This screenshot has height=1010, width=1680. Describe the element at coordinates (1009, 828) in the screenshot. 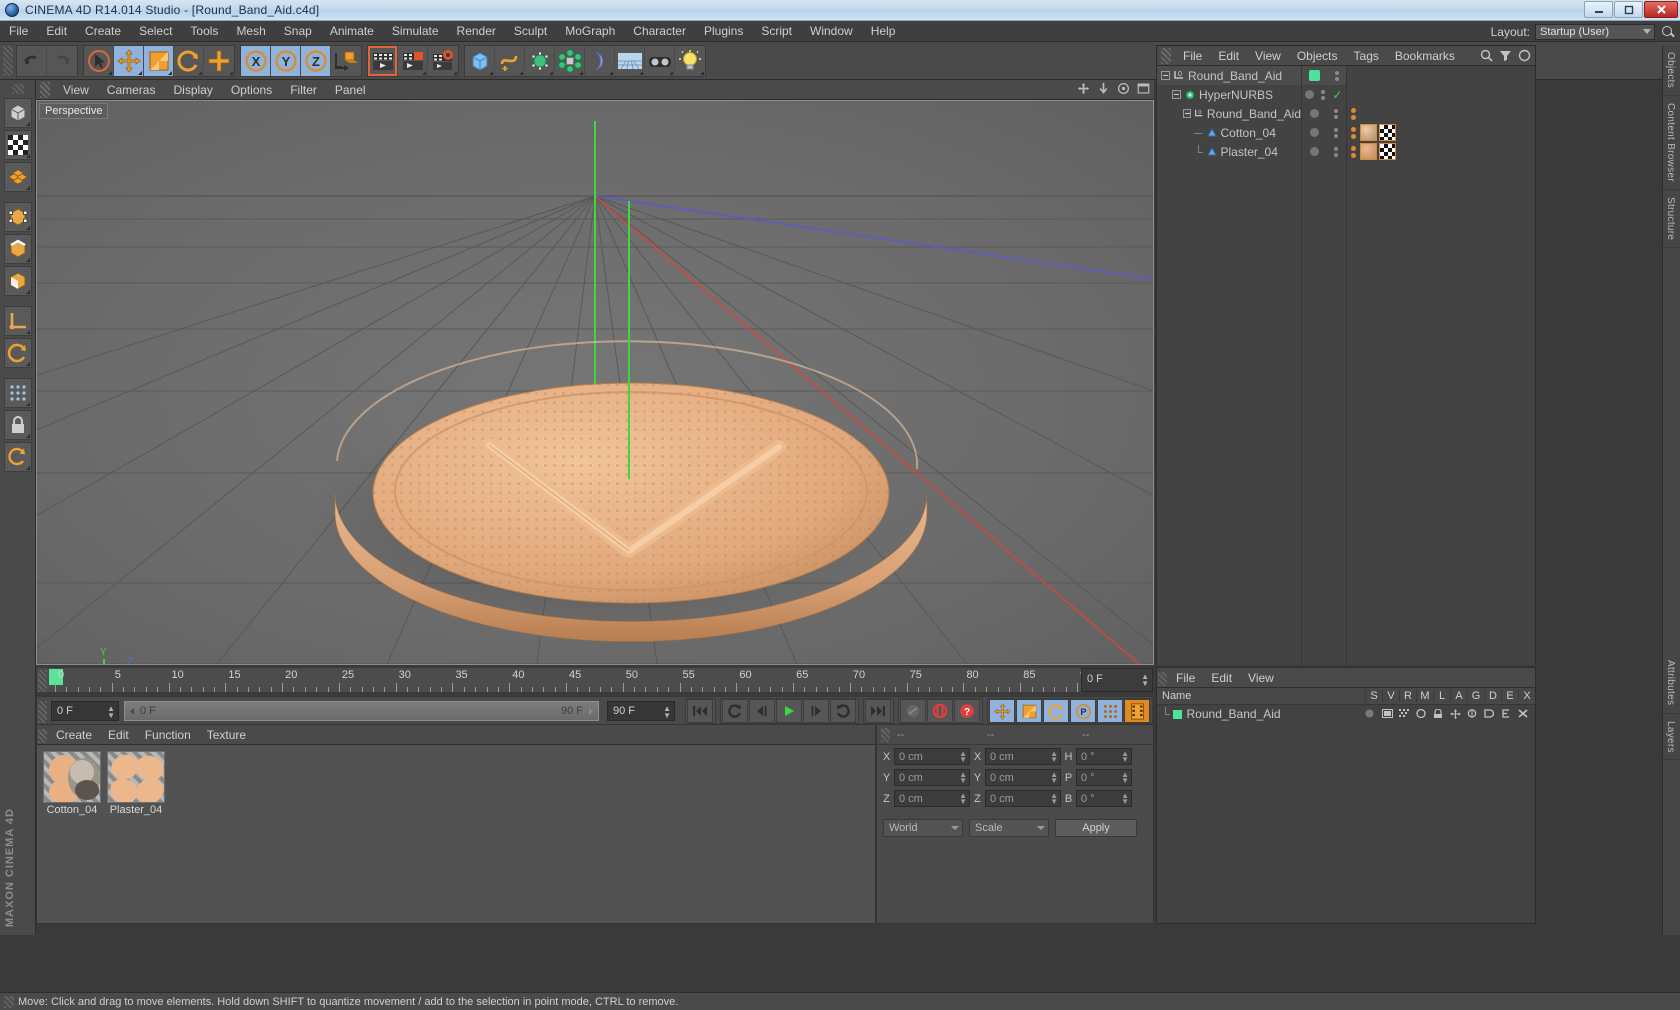

I see `coordinate-mode-select: Scale` at that location.